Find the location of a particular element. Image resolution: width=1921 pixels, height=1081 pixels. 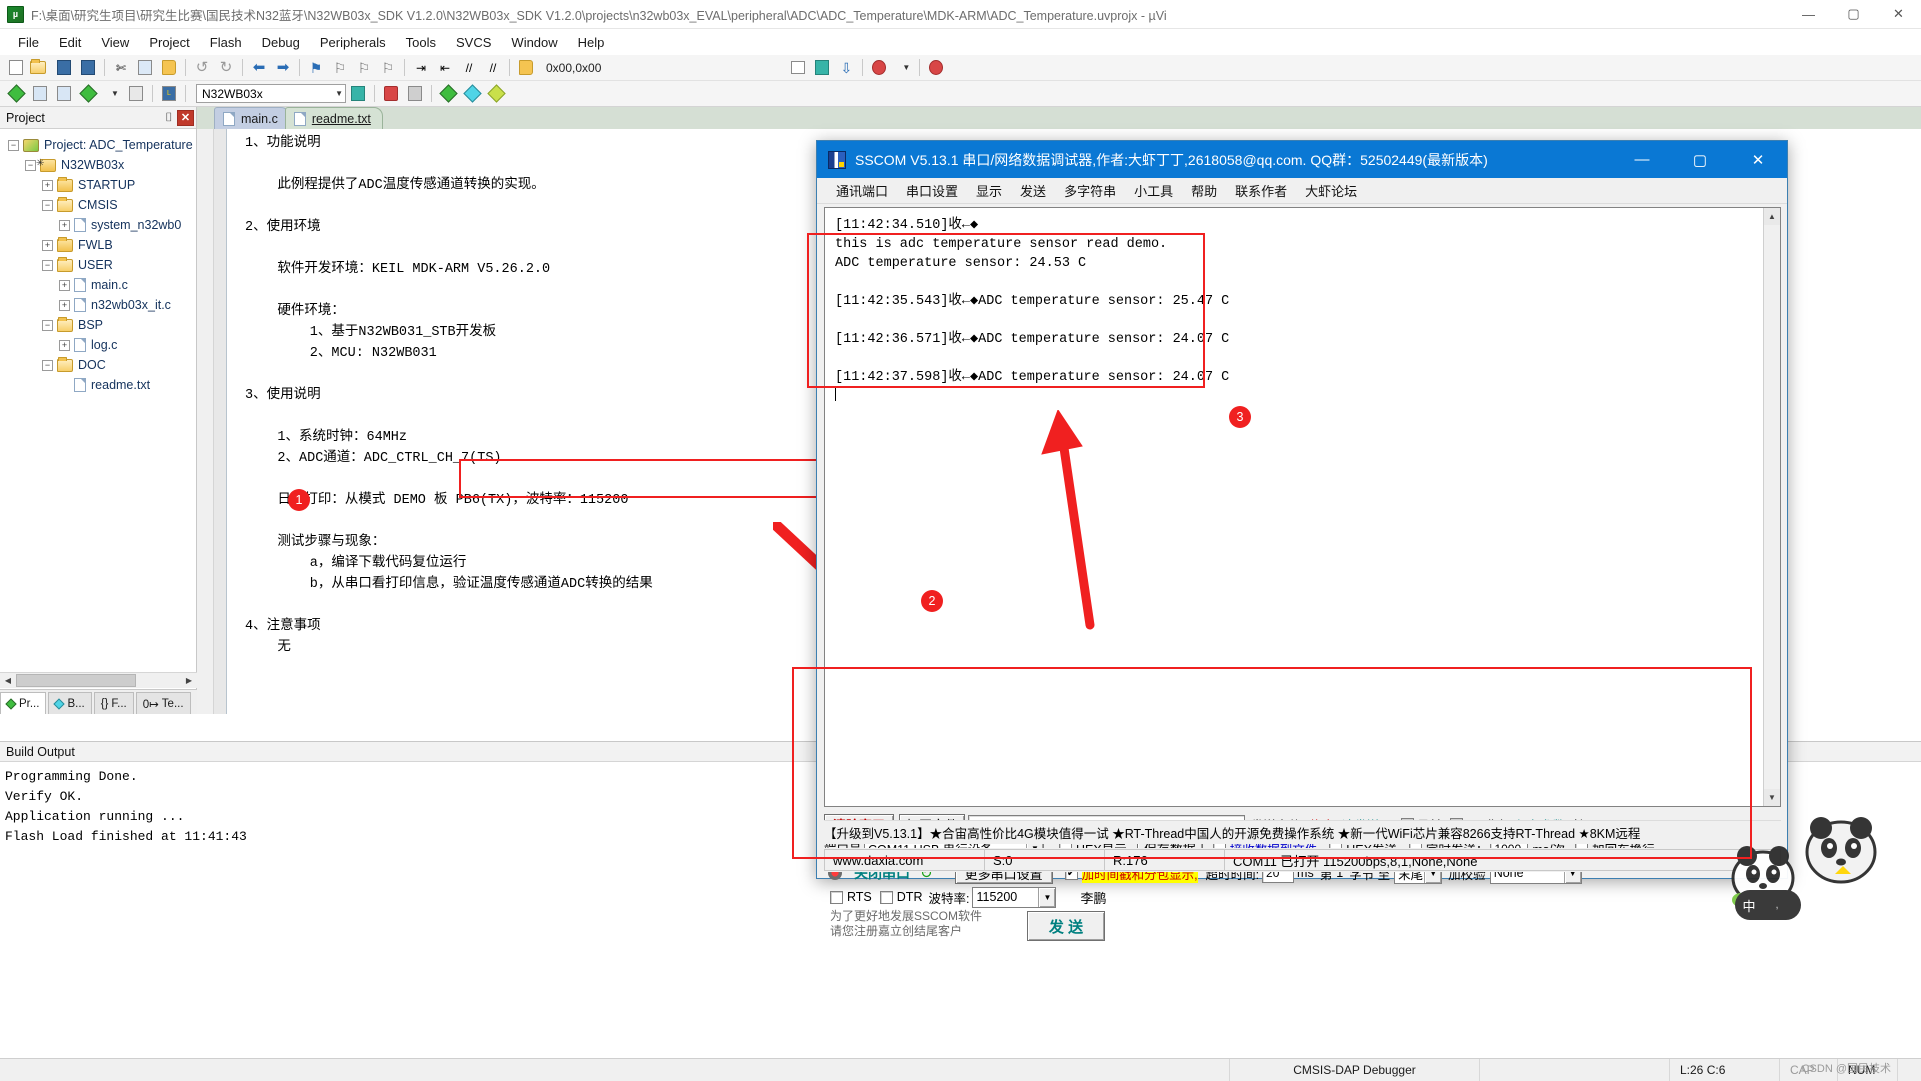

memory-window-icon is located at coordinates (526, 67).